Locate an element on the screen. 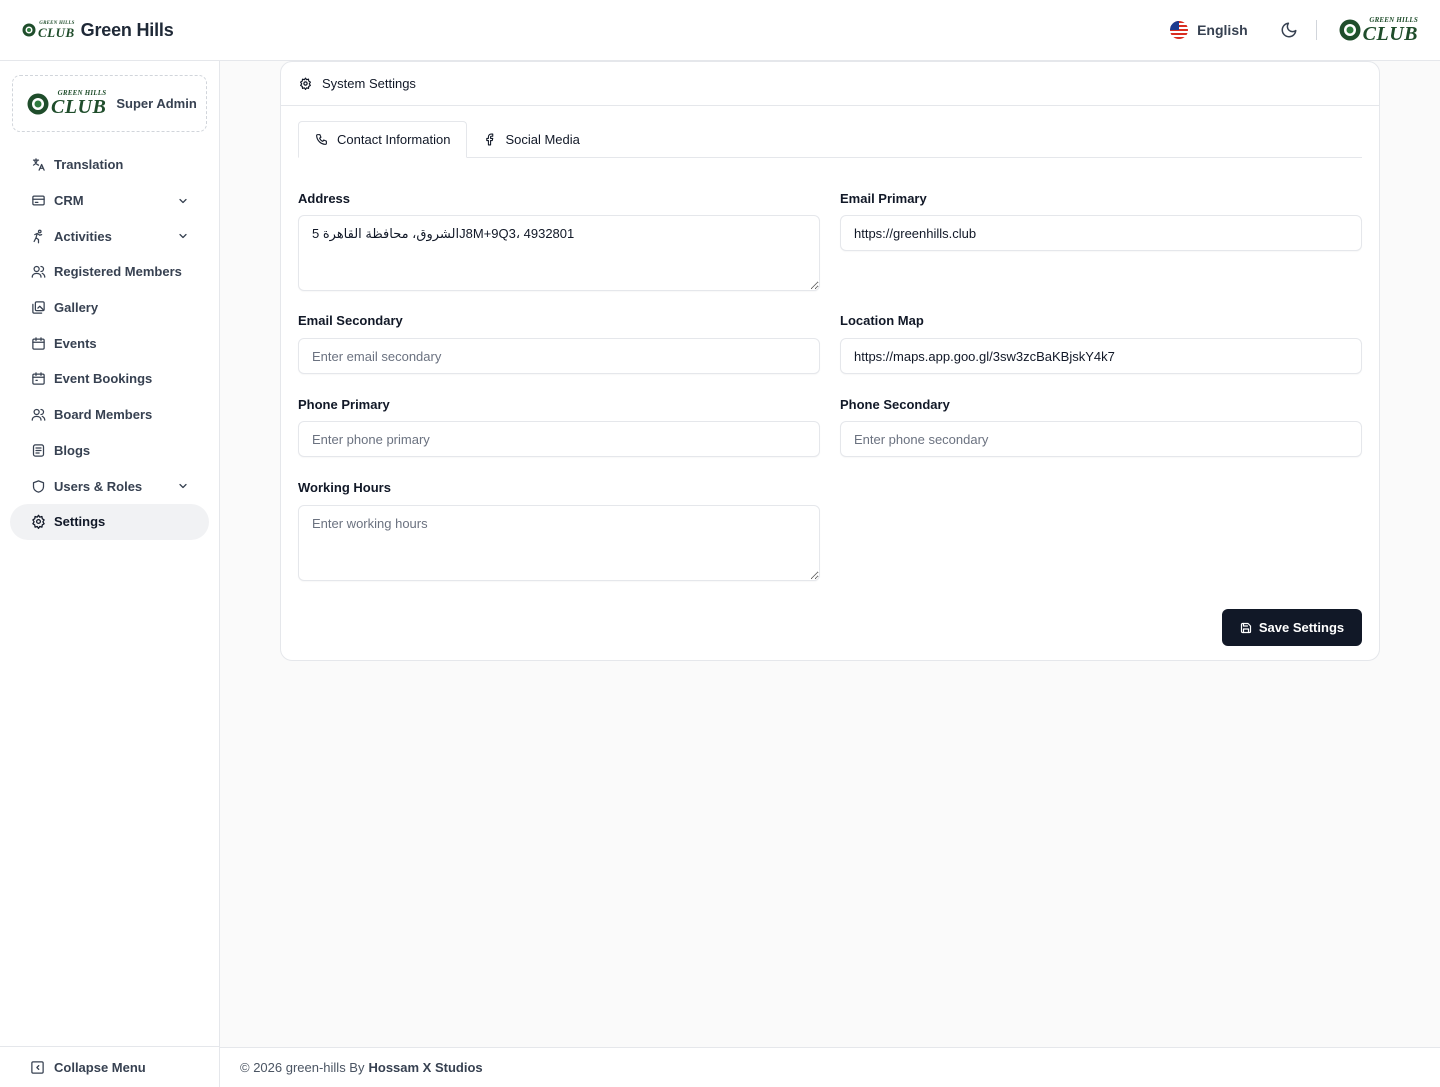 This screenshot has height=1087, width=1440. location-map-input is located at coordinates (1101, 356).